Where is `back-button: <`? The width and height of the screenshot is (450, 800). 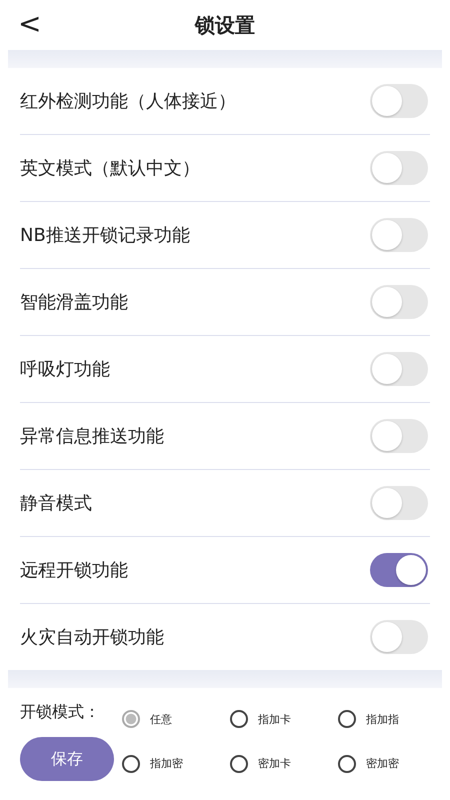
back-button: < is located at coordinates (30, 24).